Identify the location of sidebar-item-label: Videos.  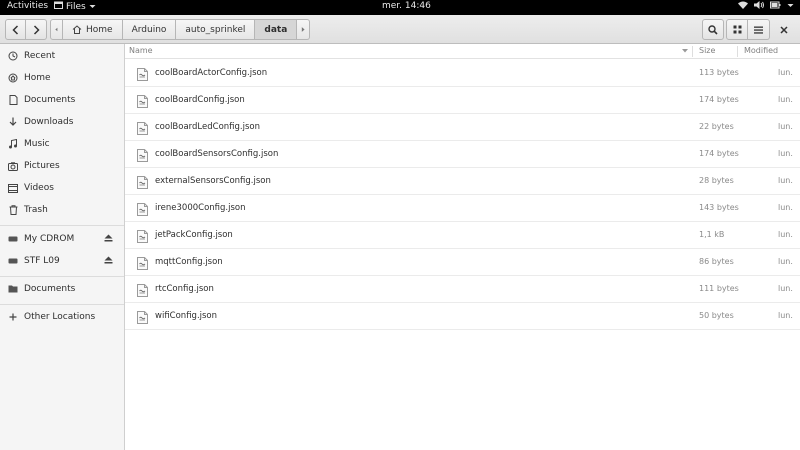
(39, 188).